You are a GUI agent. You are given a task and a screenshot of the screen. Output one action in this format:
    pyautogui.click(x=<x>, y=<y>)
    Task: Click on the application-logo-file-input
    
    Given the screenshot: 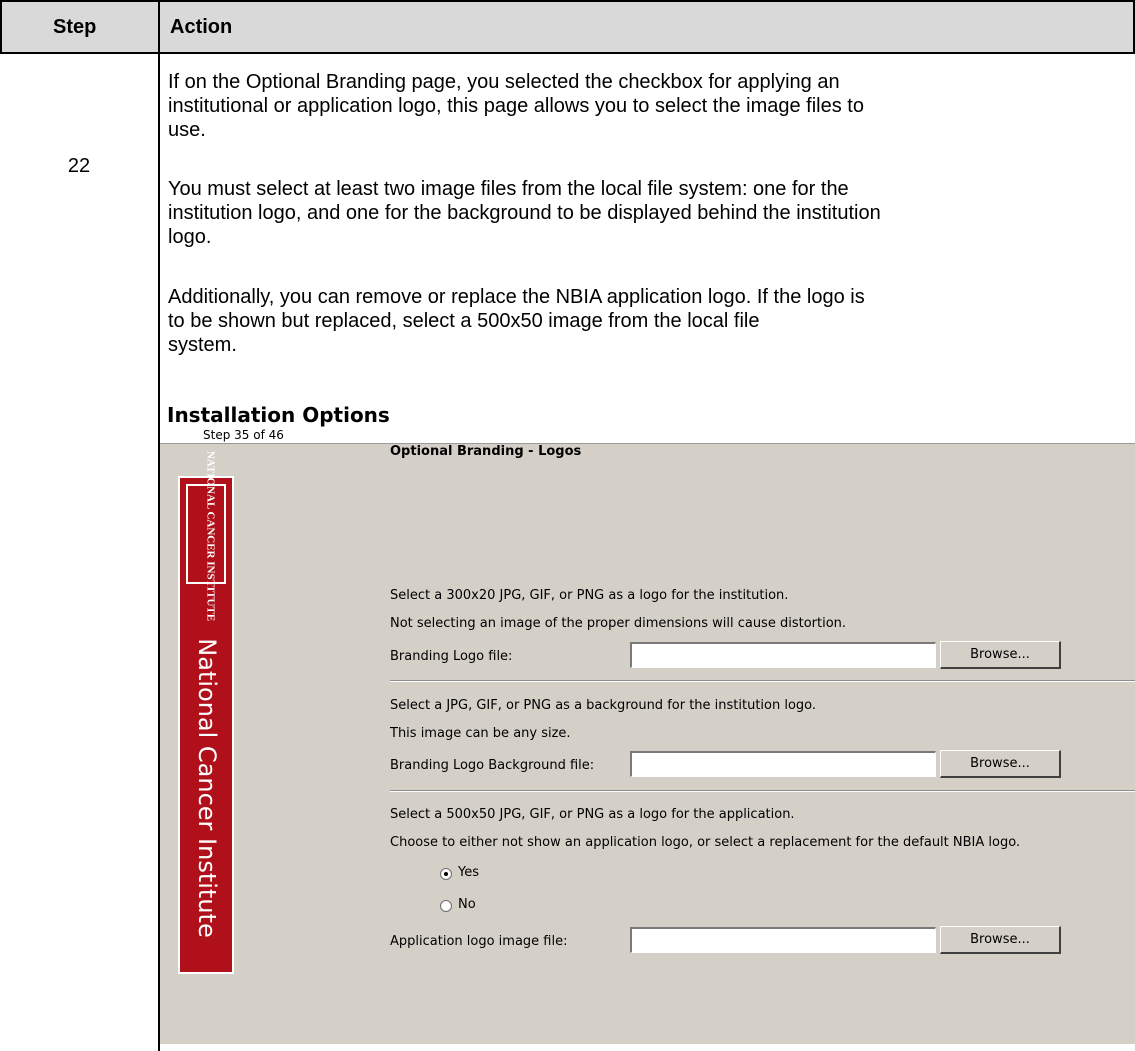 What is the action you would take?
    pyautogui.click(x=783, y=940)
    